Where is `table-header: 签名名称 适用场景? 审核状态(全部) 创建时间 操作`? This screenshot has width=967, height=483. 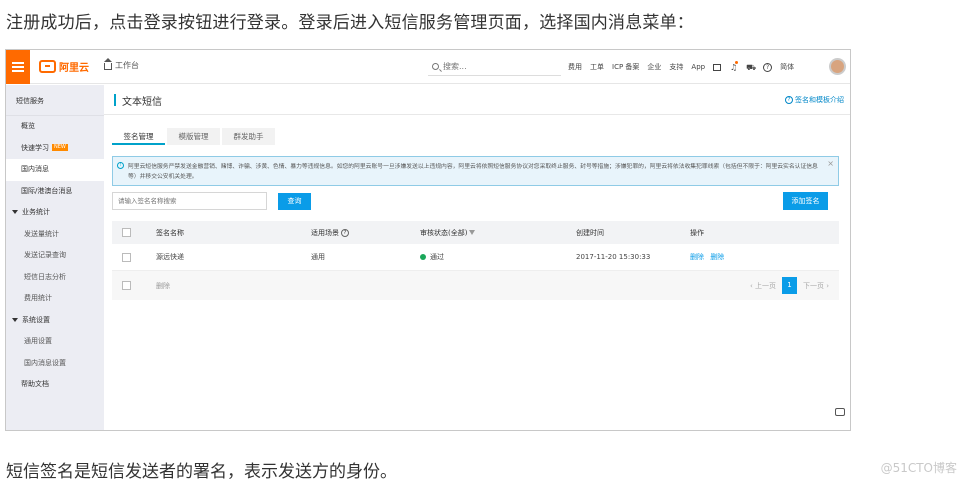 table-header: 签名名称 适用场景? 审核状态(全部) 创建时间 操作 is located at coordinates (475, 232).